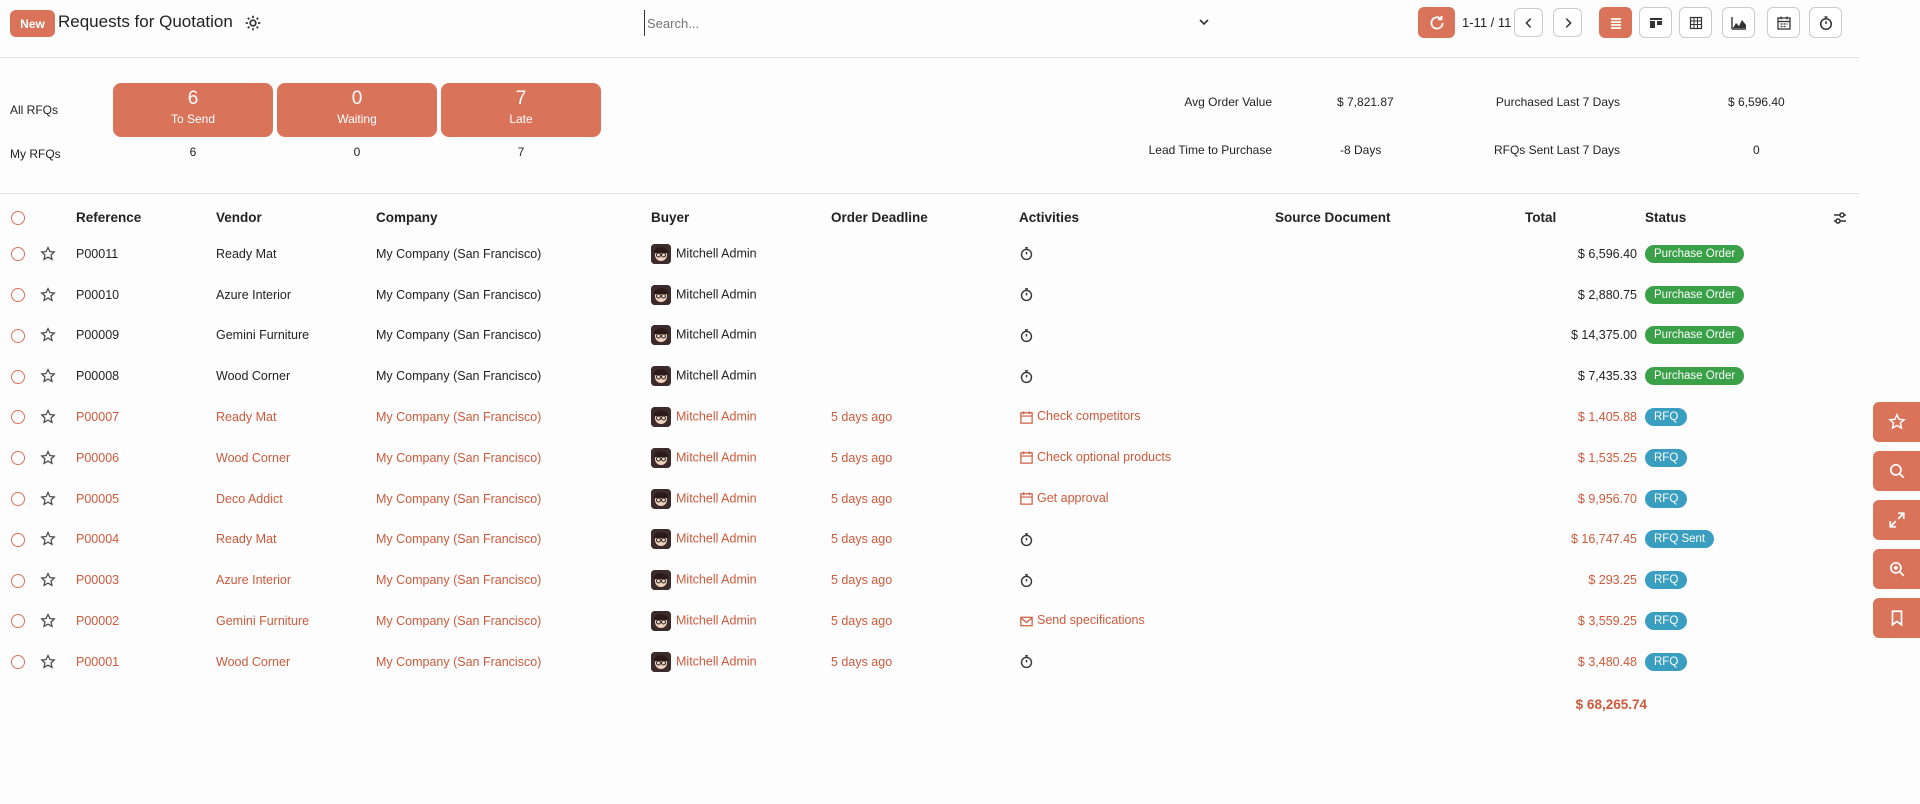 Image resolution: width=1920 pixels, height=804 pixels. Describe the element at coordinates (521, 110) in the screenshot. I see `late-card: 7 Late` at that location.